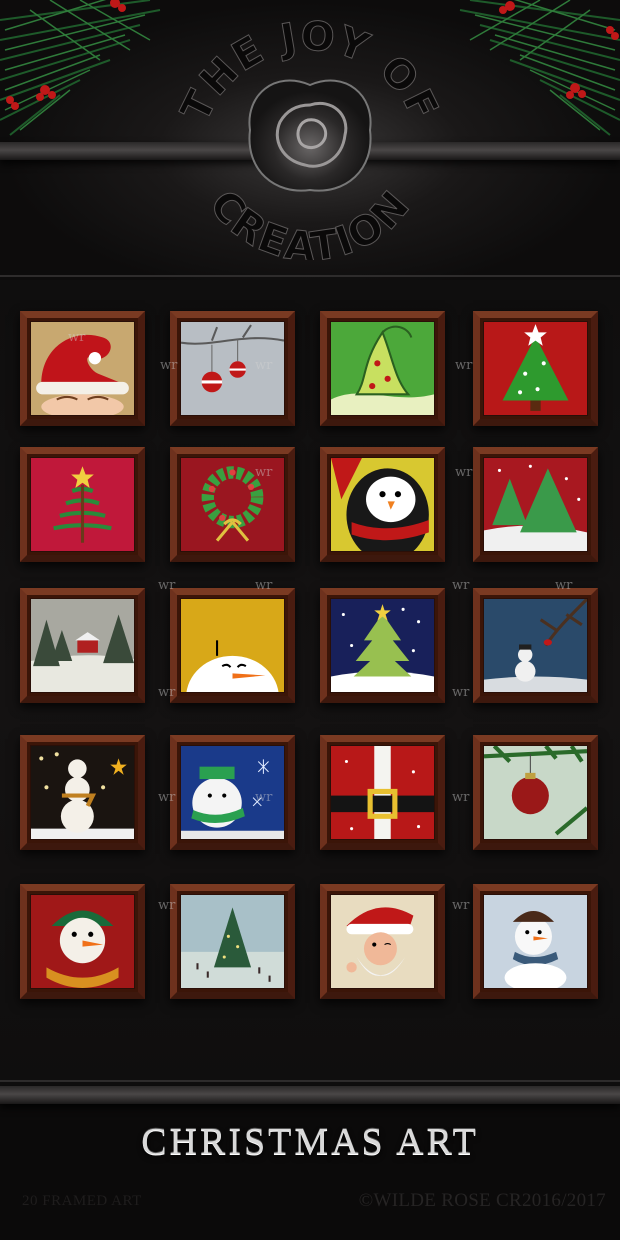 The width and height of the screenshot is (620, 1240). I want to click on penguin-painting, so click(382, 504).